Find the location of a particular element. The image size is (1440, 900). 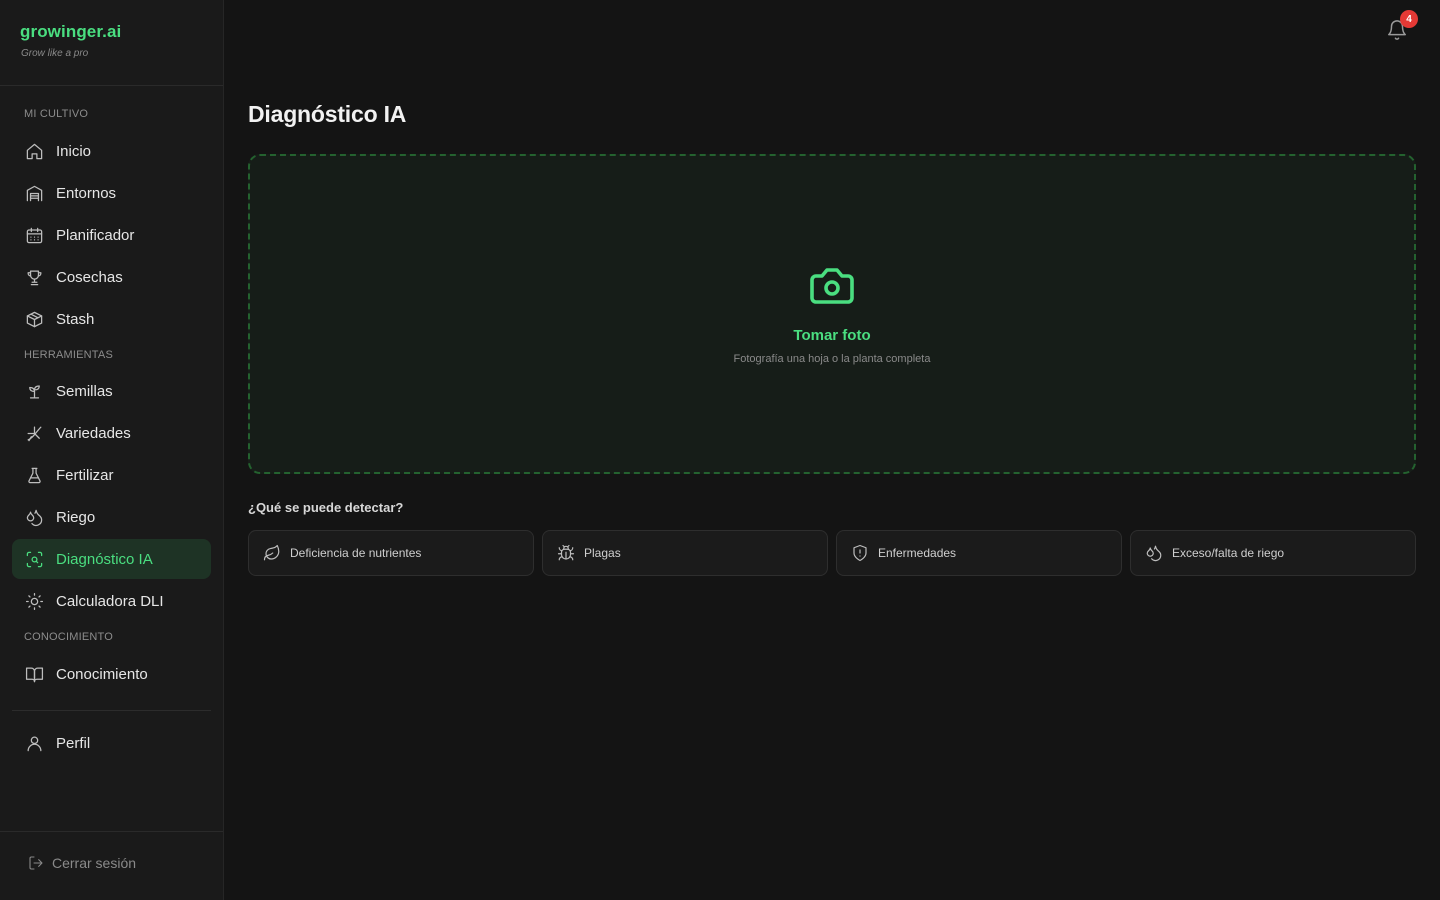

detect-card-plagas: Plagas is located at coordinates (685, 553).